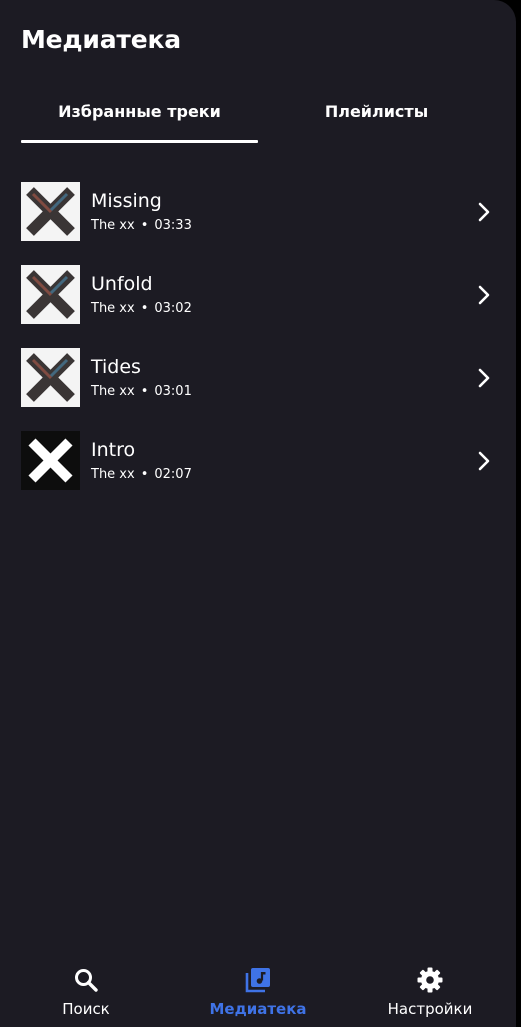 This screenshot has height=1027, width=521. I want to click on tab-bar: Избранные треки Плейлисты, so click(258, 120).